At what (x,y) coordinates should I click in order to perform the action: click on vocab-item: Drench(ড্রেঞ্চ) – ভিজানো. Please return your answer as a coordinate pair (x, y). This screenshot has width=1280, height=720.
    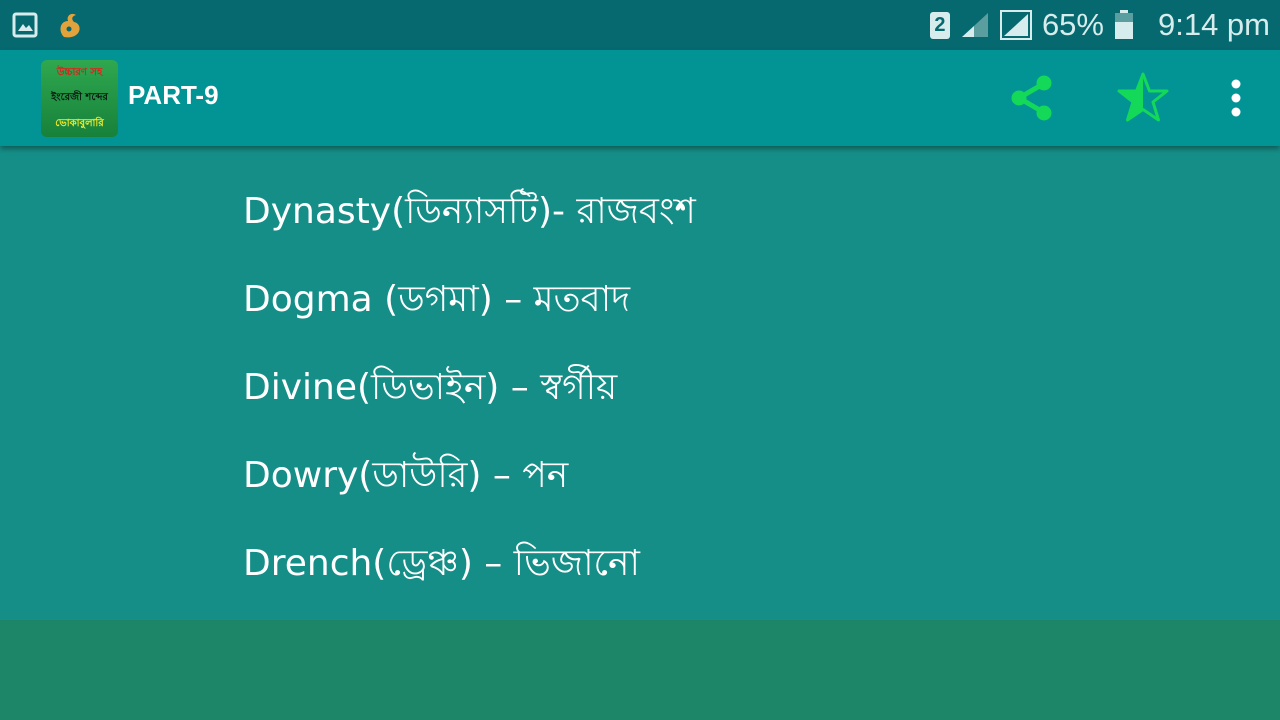
    Looking at the image, I should click on (441, 563).